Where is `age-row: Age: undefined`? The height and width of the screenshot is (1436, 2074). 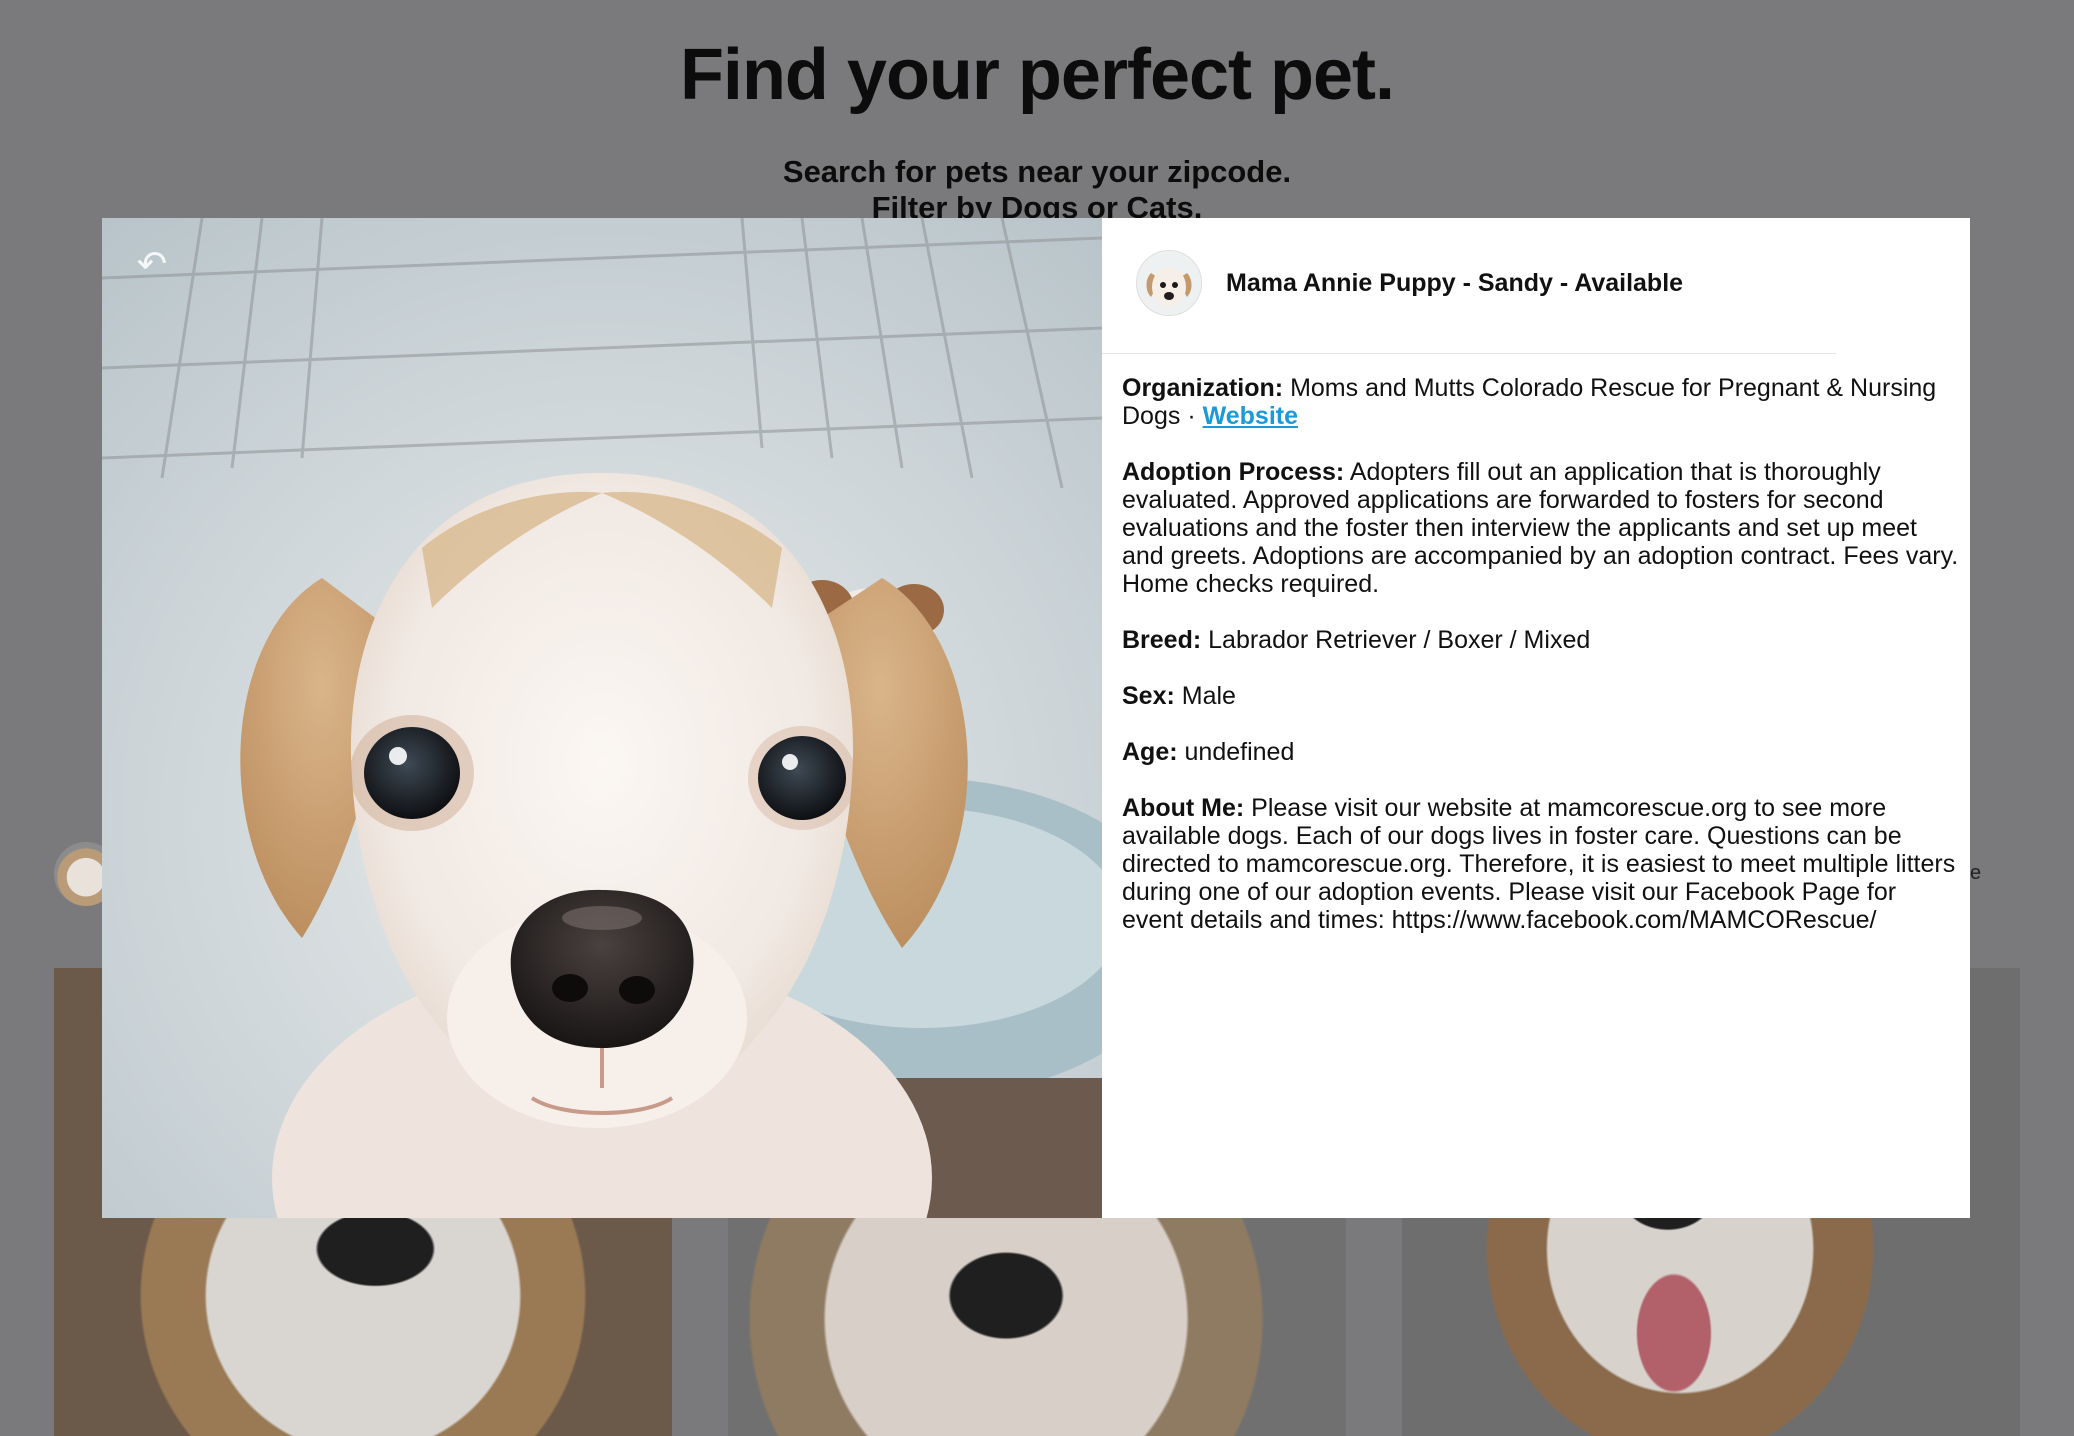 age-row: Age: undefined is located at coordinates (1542, 752).